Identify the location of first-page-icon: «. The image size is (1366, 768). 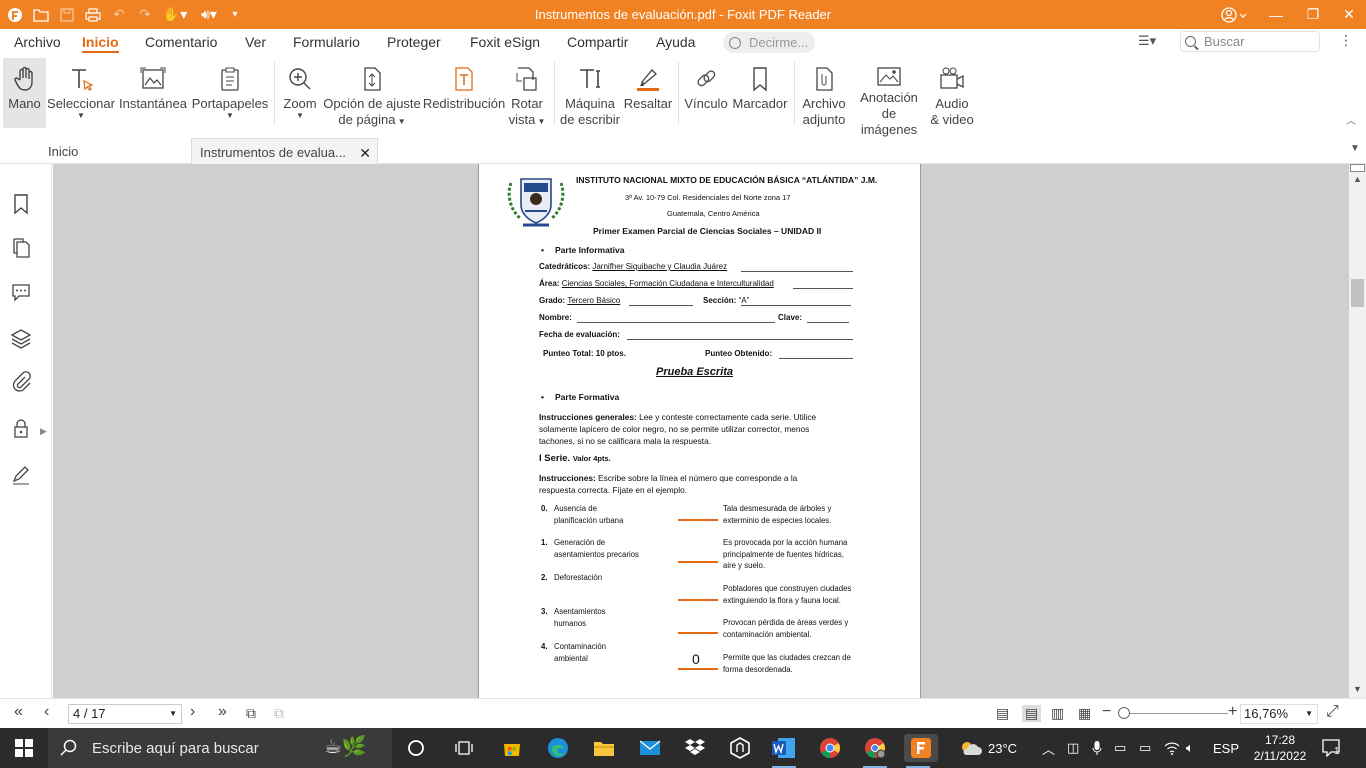
(18, 712).